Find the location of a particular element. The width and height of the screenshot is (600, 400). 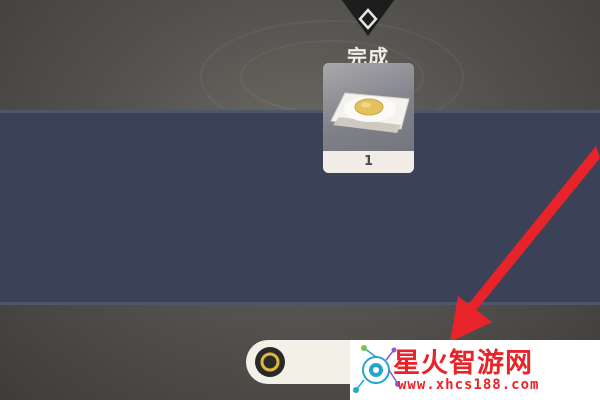

fried-egg-dish-icon is located at coordinates (370, 112).